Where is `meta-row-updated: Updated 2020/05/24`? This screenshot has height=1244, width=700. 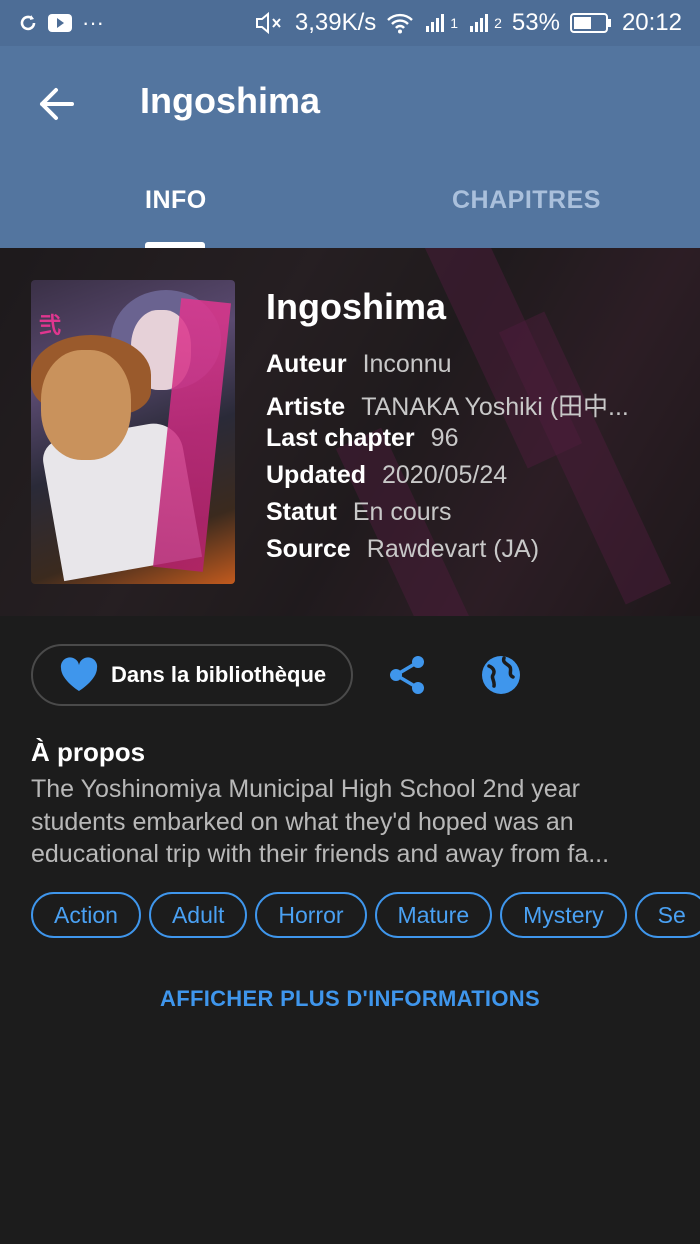 meta-row-updated: Updated 2020/05/24 is located at coordinates (476, 479).